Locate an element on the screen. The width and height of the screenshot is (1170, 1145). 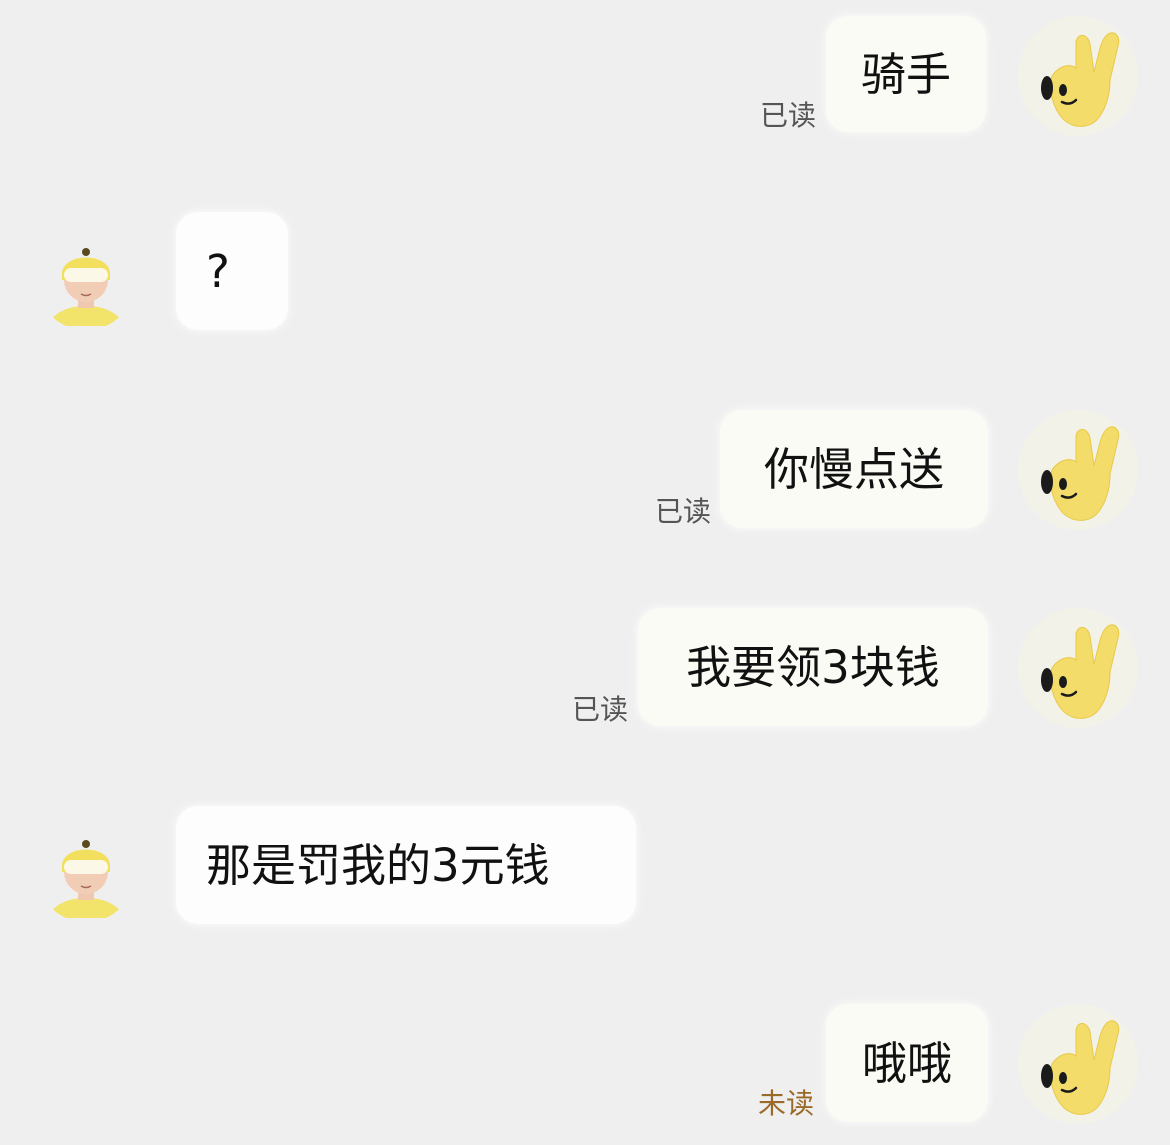
message-text: 哦哦 is located at coordinates (906, 1063).